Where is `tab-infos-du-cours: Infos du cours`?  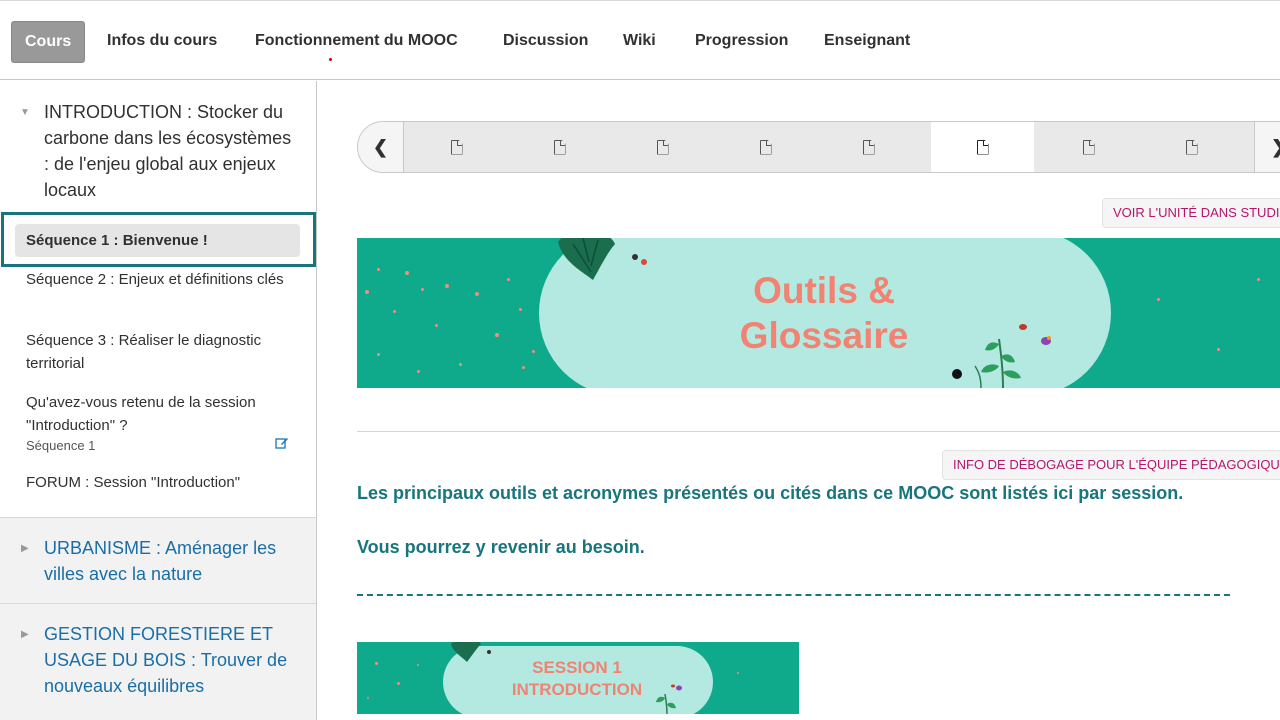 tab-infos-du-cours: Infos du cours is located at coordinates (162, 42).